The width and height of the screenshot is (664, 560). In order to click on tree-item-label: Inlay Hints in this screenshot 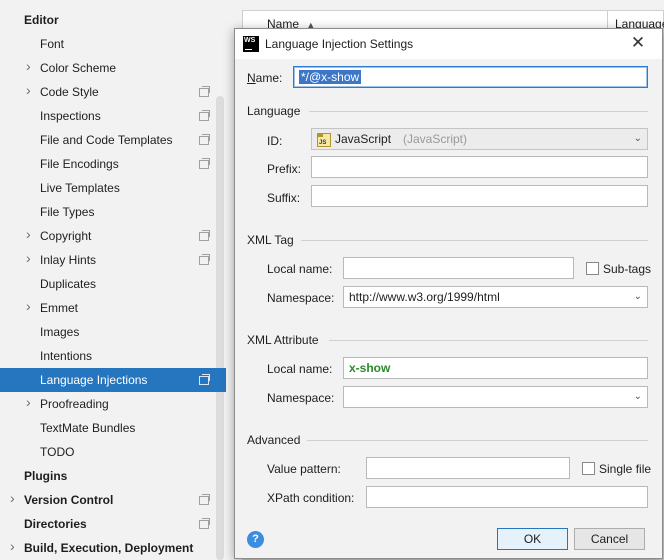, I will do `click(68, 260)`.